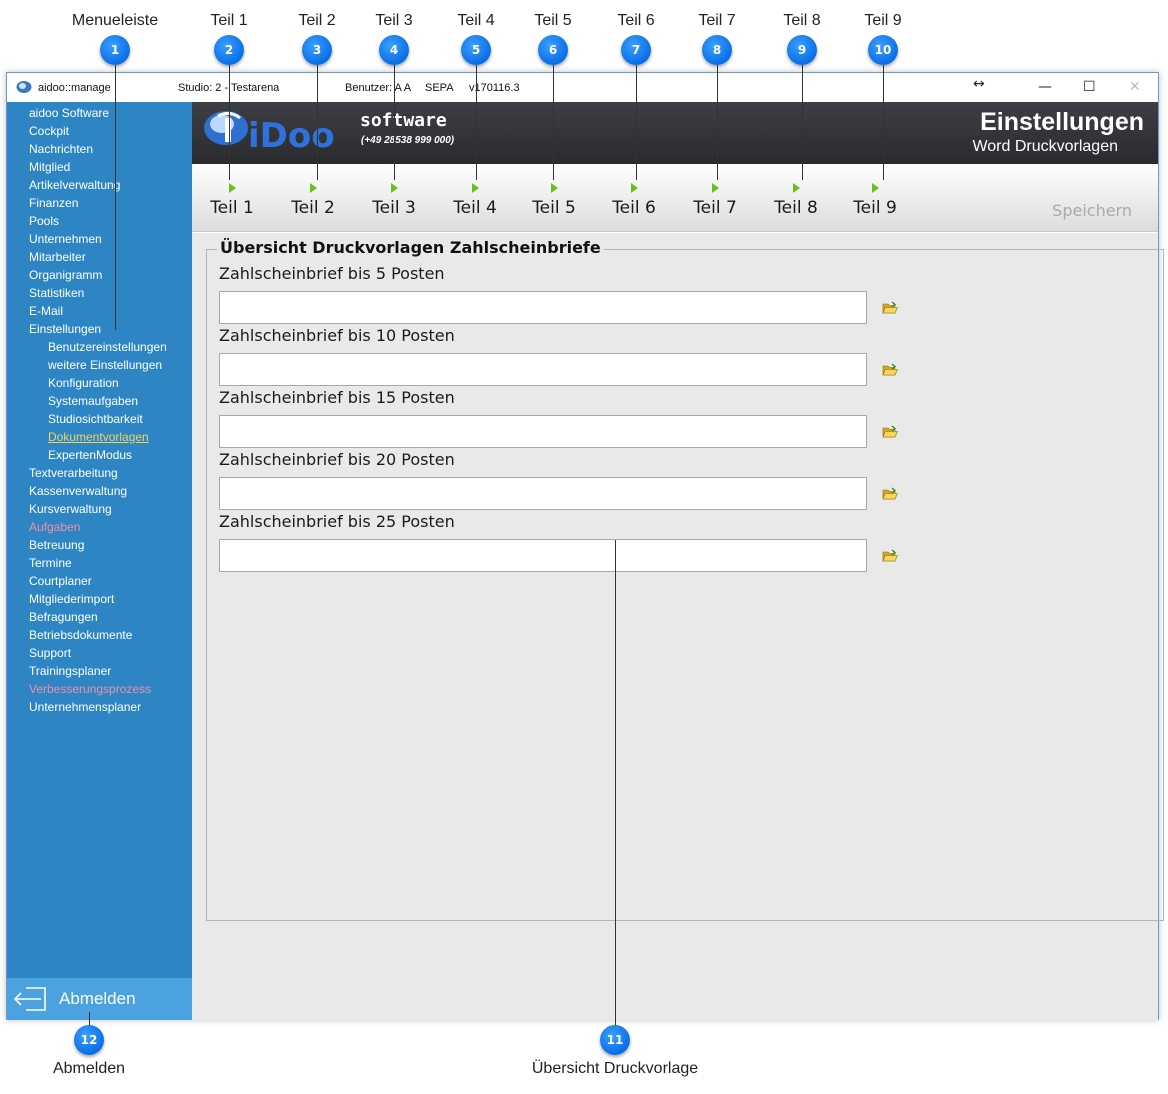  Describe the element at coordinates (73, 473) in the screenshot. I see `sidebar-item-textverarbeitung: Textverarbeitung` at that location.